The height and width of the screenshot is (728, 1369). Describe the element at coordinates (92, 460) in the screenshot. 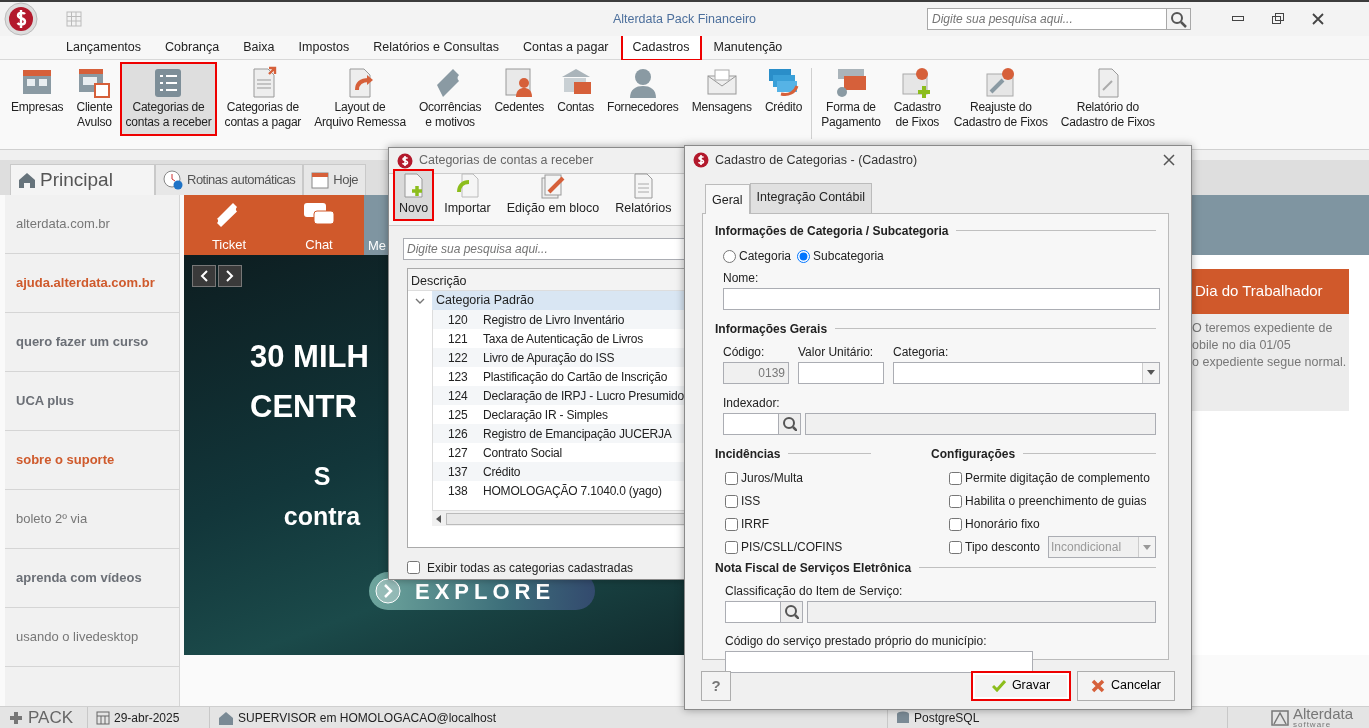

I see `sidebar-link: sobre o suporte` at that location.